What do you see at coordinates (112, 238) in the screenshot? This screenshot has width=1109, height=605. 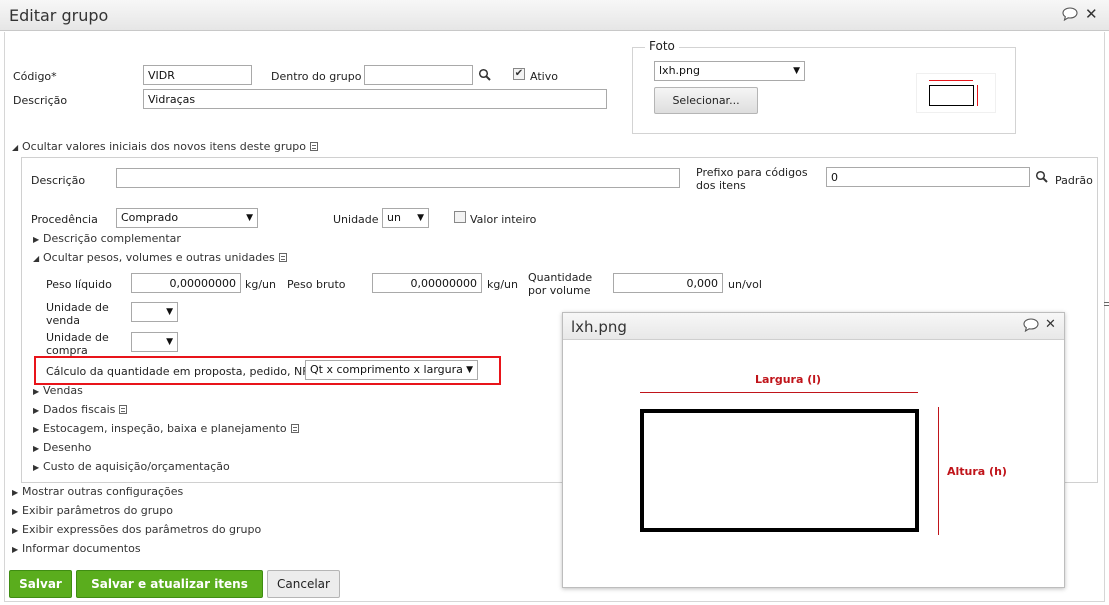 I see `descricao-complementar-label: Descrição complementar` at bounding box center [112, 238].